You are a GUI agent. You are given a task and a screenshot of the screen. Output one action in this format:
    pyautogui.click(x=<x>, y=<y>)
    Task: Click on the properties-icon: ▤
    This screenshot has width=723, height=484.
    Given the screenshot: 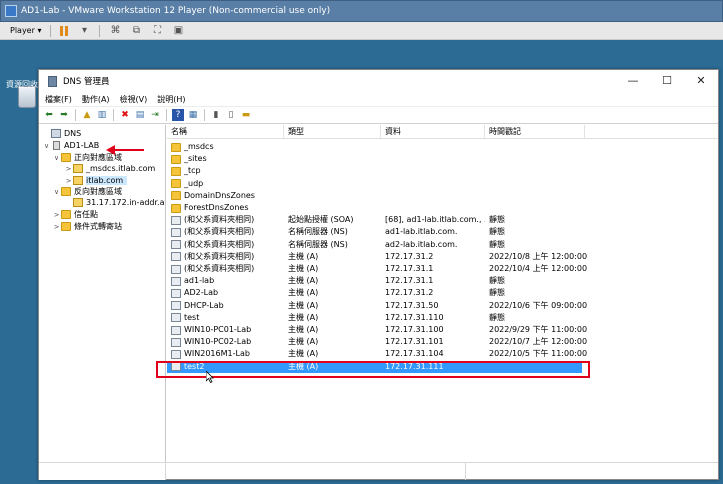 What is the action you would take?
    pyautogui.click(x=140, y=115)
    